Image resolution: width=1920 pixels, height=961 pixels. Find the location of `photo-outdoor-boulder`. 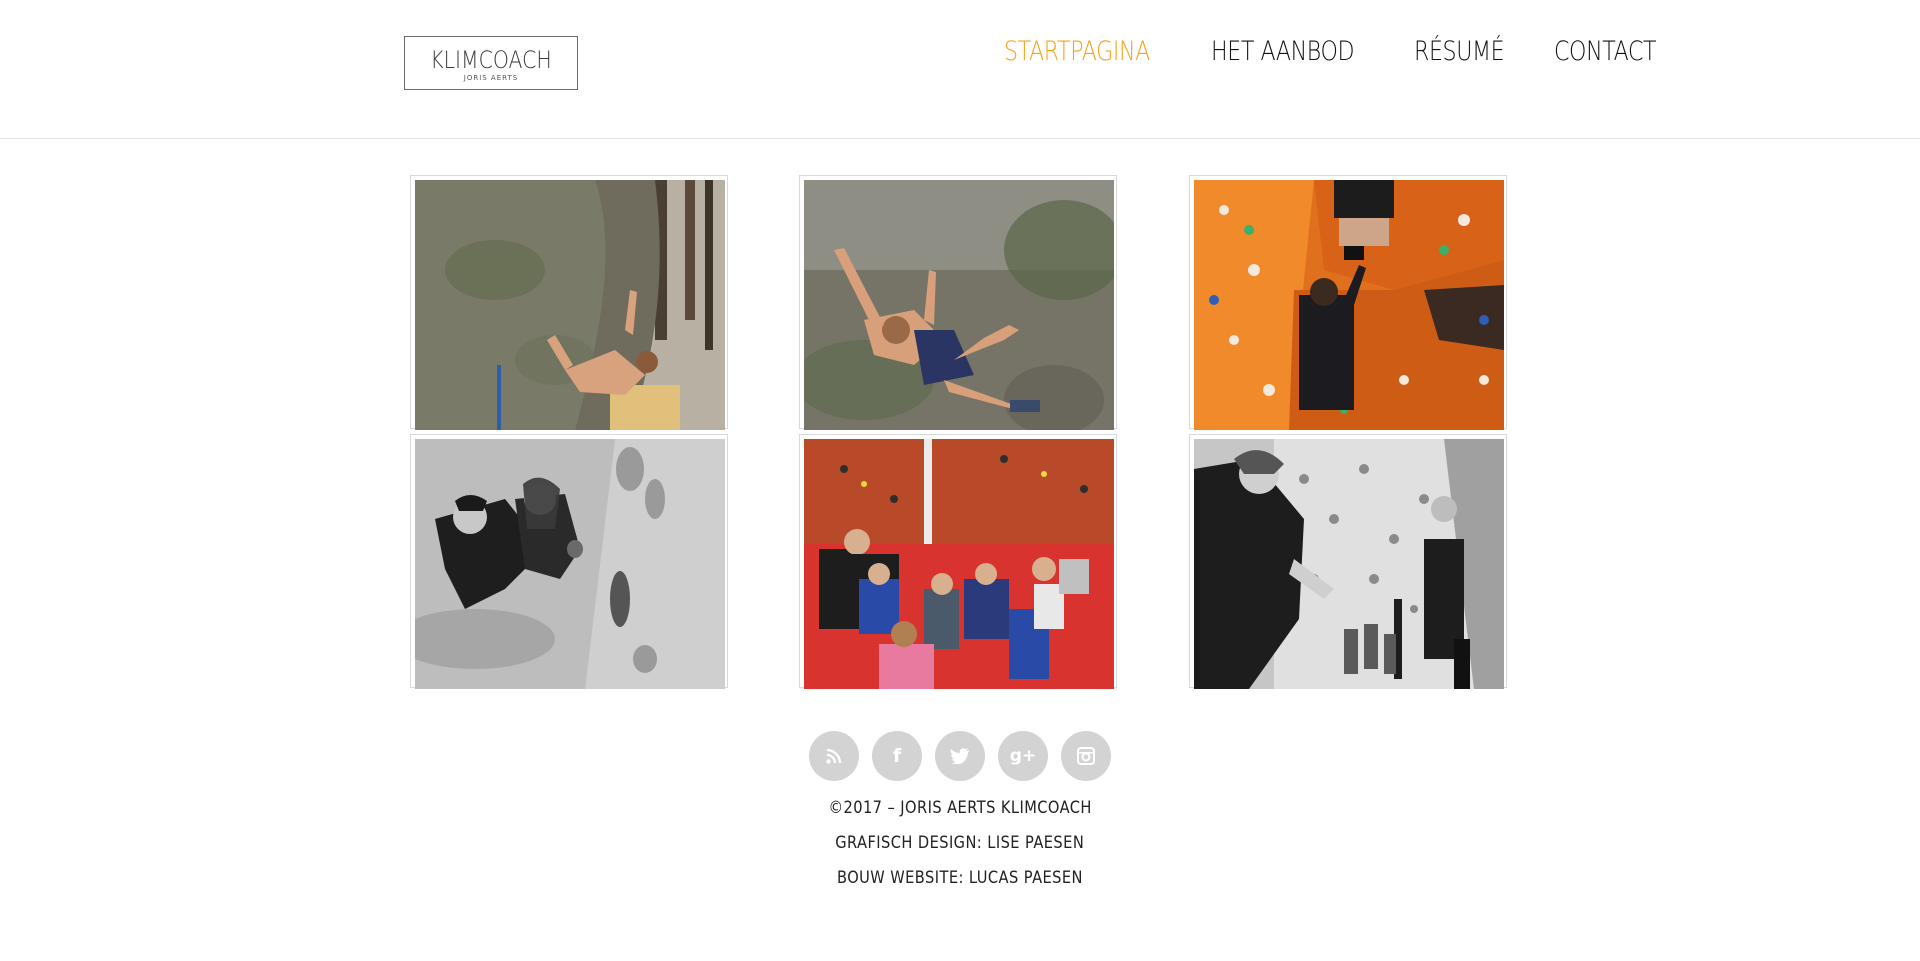

photo-outdoor-boulder is located at coordinates (570, 305).